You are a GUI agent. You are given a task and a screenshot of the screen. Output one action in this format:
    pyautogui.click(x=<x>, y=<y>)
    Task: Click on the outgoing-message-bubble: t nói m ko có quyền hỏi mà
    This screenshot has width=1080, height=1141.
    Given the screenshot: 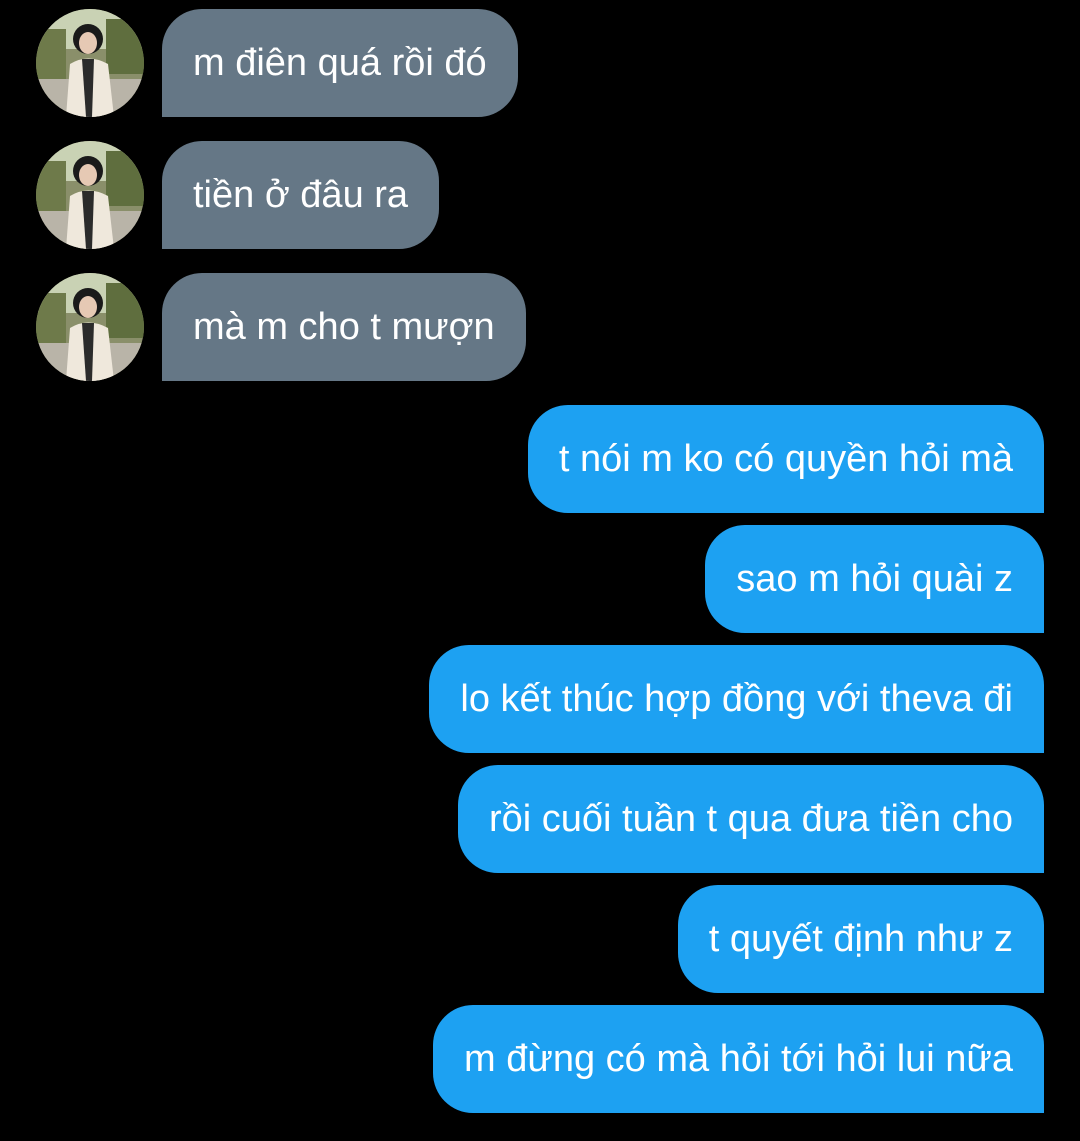 What is the action you would take?
    pyautogui.click(x=785, y=459)
    